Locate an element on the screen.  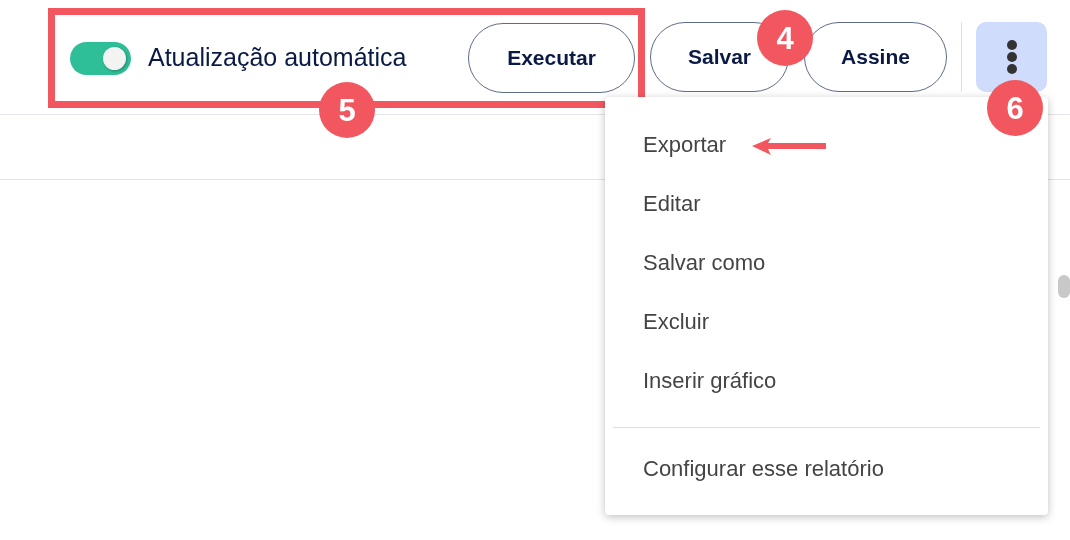
toggle-label: Atualização automática is located at coordinates (278, 58).